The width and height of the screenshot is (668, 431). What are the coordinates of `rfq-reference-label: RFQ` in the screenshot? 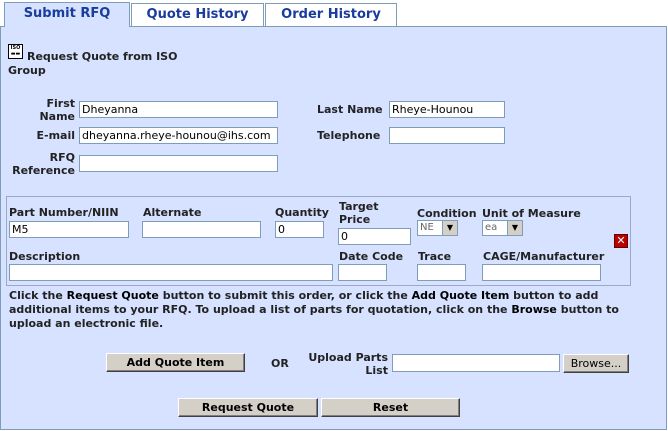 It's located at (62, 157).